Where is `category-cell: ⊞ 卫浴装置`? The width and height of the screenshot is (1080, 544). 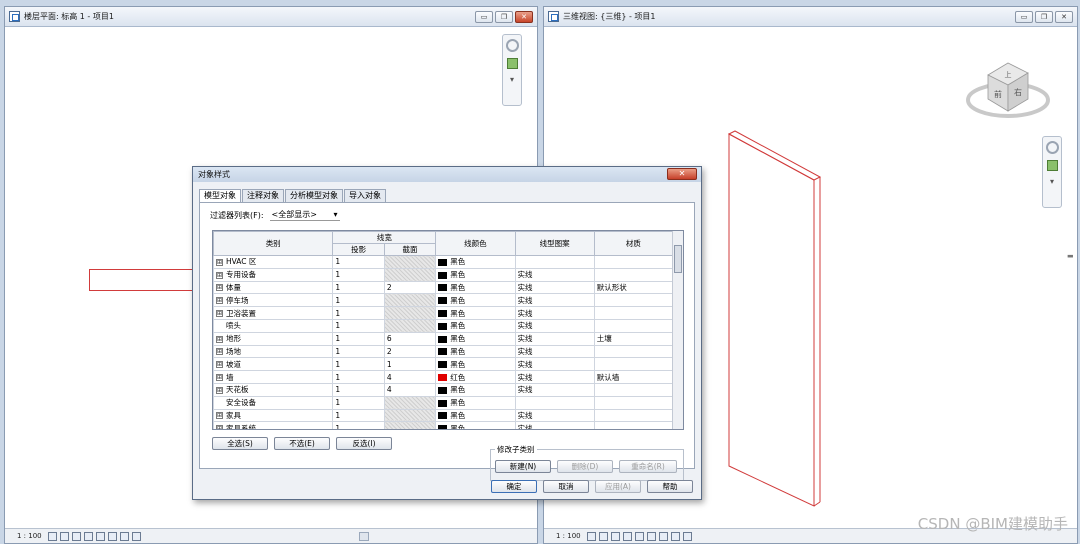 category-cell: ⊞ 卫浴装置 is located at coordinates (273, 313).